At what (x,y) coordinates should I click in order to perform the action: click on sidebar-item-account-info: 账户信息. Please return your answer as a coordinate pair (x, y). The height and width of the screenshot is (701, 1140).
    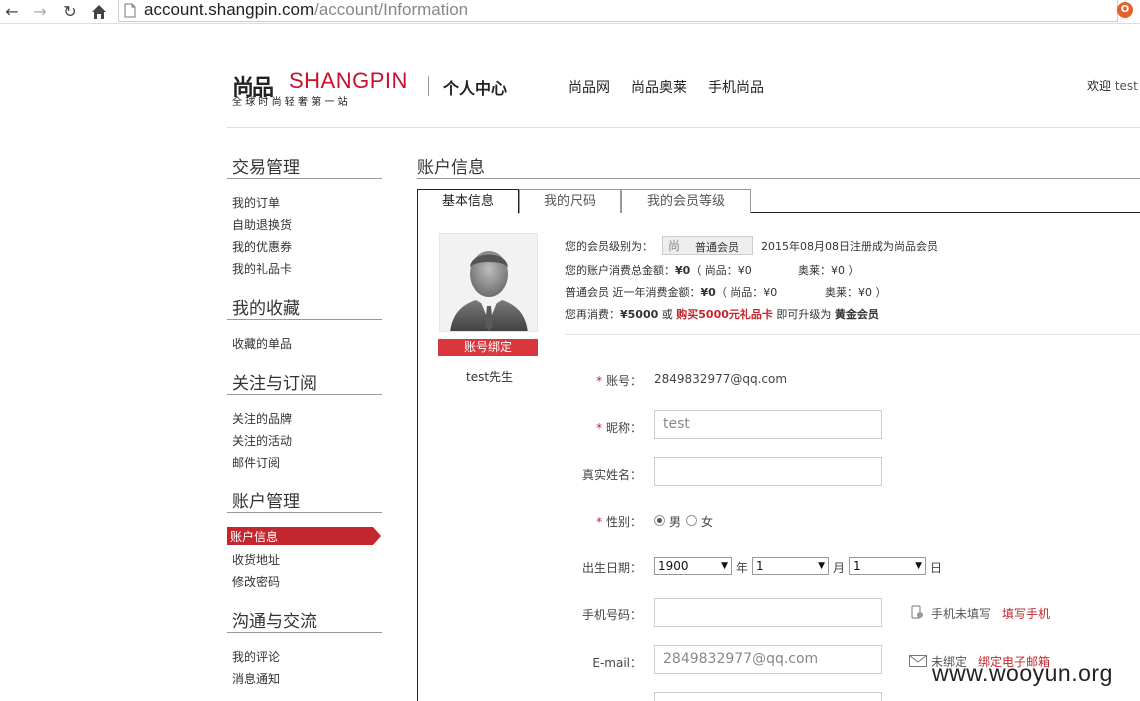
    Looking at the image, I should click on (254, 536).